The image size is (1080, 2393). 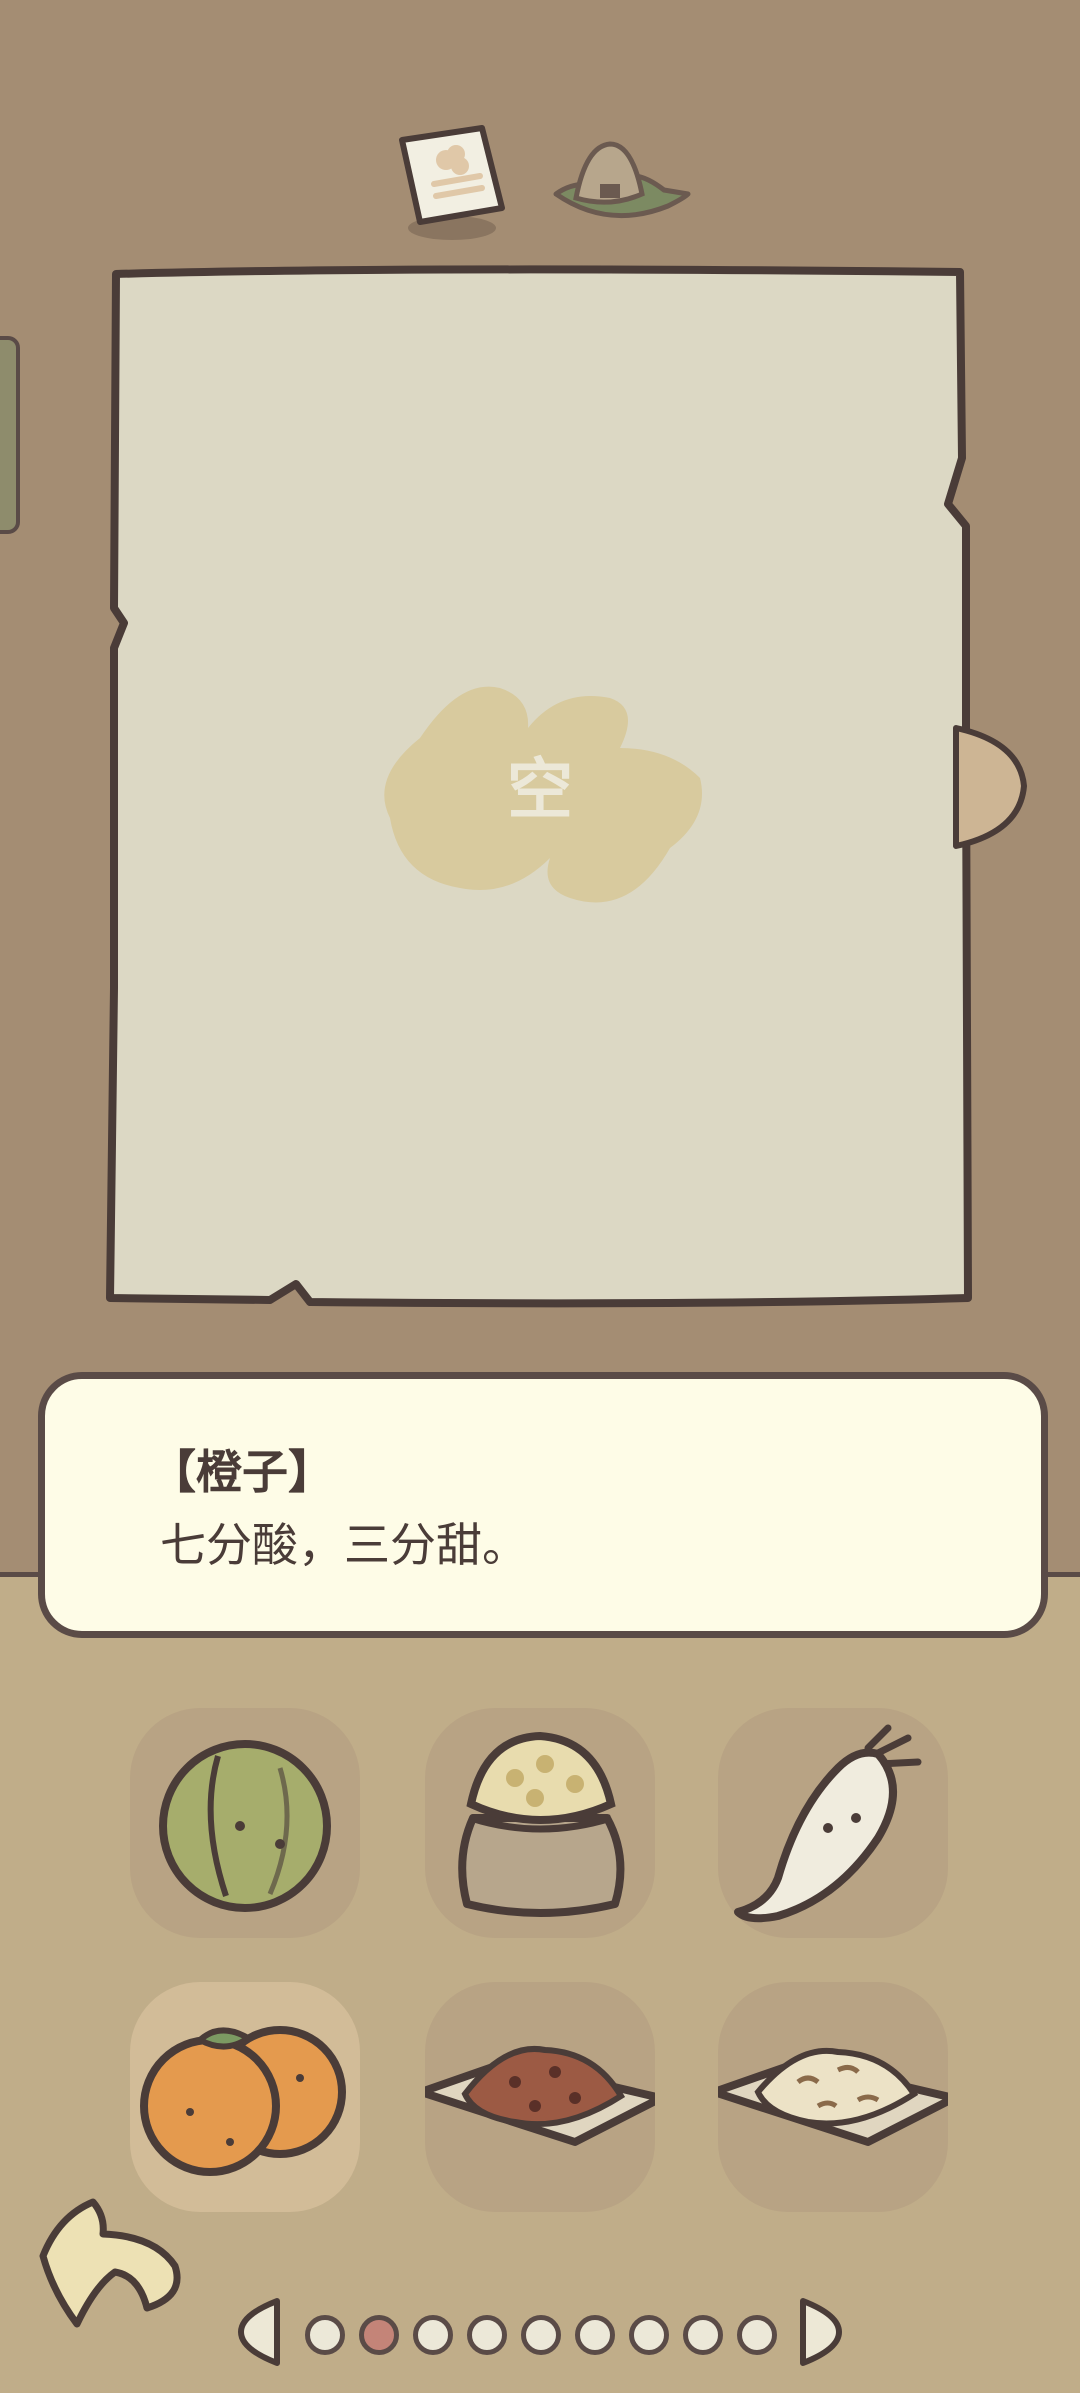 I want to click on ingredient-slot-radish, so click(x=833, y=1823).